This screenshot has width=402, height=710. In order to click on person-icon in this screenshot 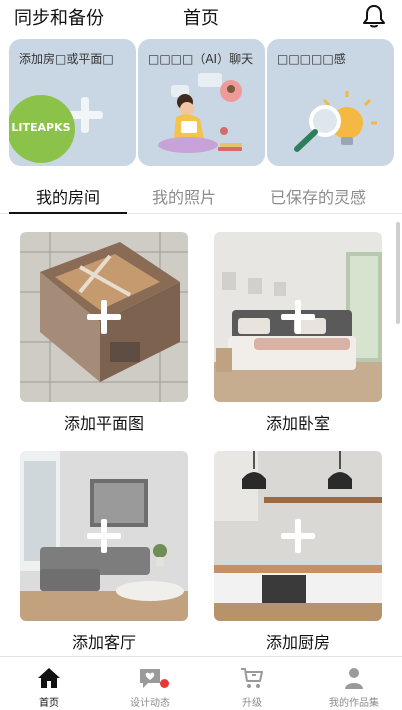, I will do `click(354, 678)`.